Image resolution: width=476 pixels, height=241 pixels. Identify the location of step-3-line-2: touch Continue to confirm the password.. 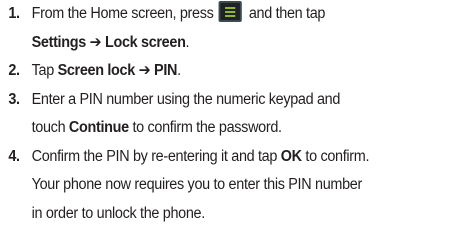
(237, 128).